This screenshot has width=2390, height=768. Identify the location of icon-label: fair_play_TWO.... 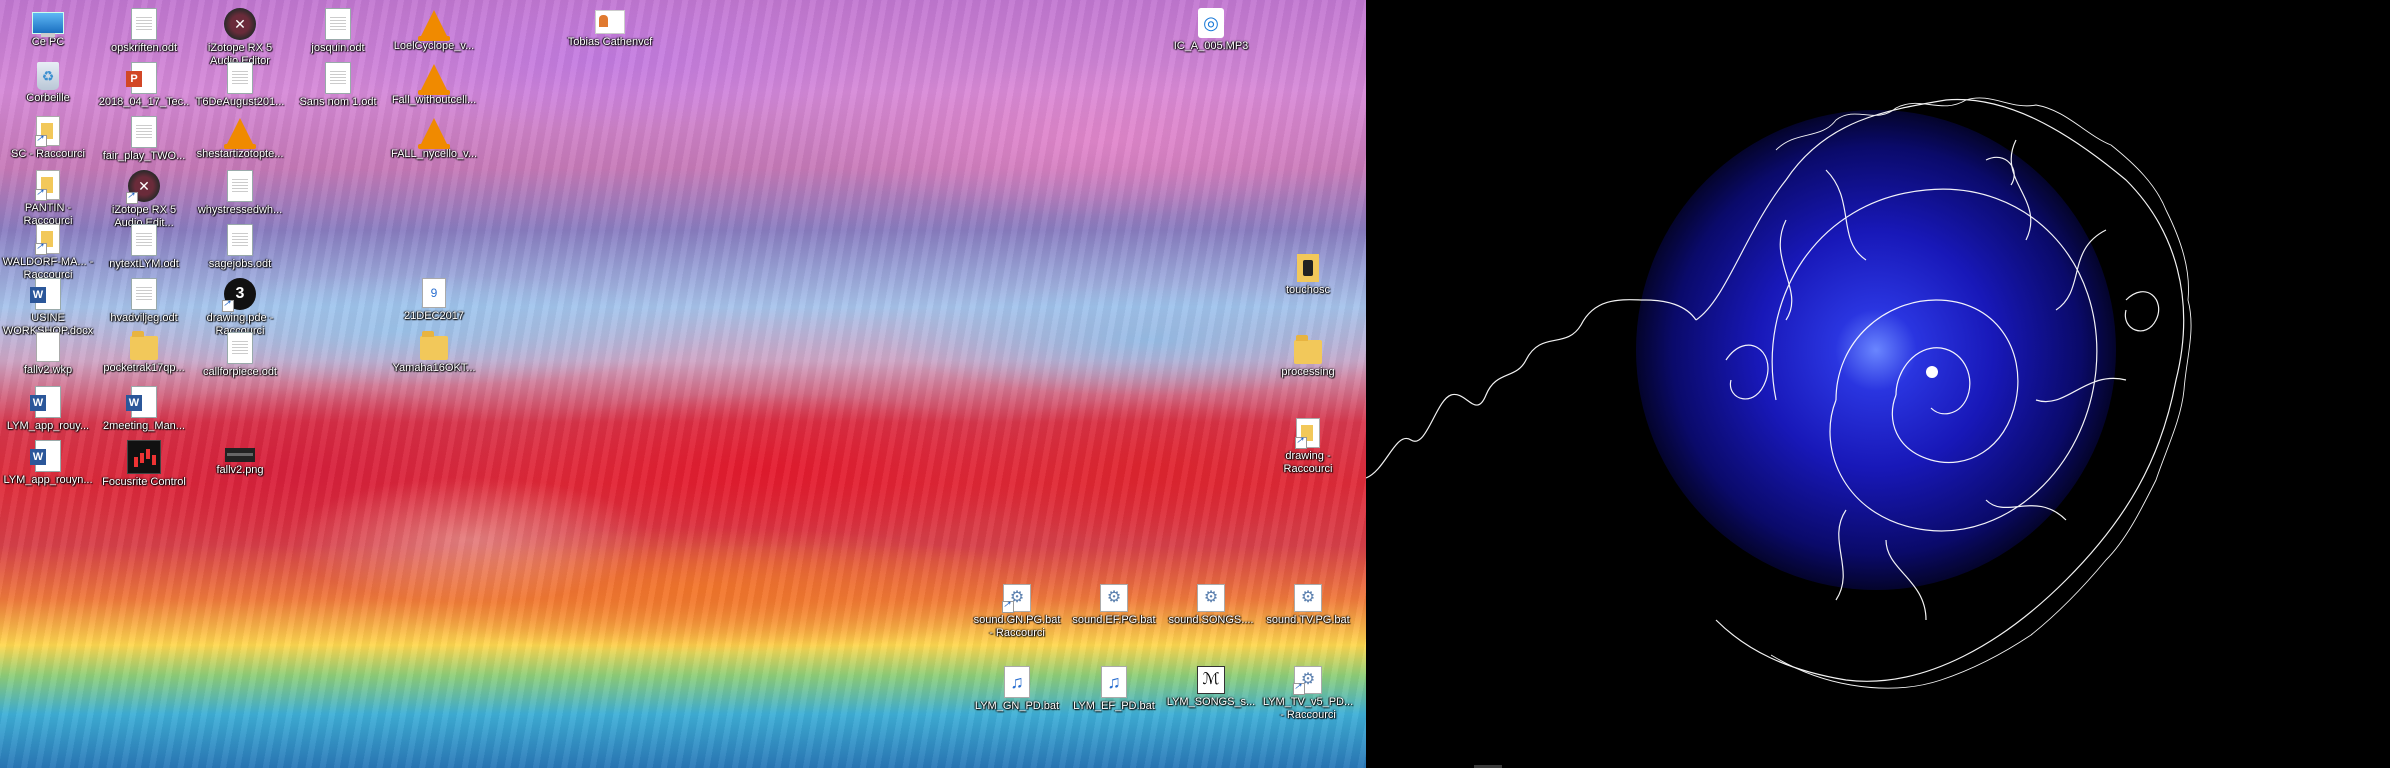
(144, 156).